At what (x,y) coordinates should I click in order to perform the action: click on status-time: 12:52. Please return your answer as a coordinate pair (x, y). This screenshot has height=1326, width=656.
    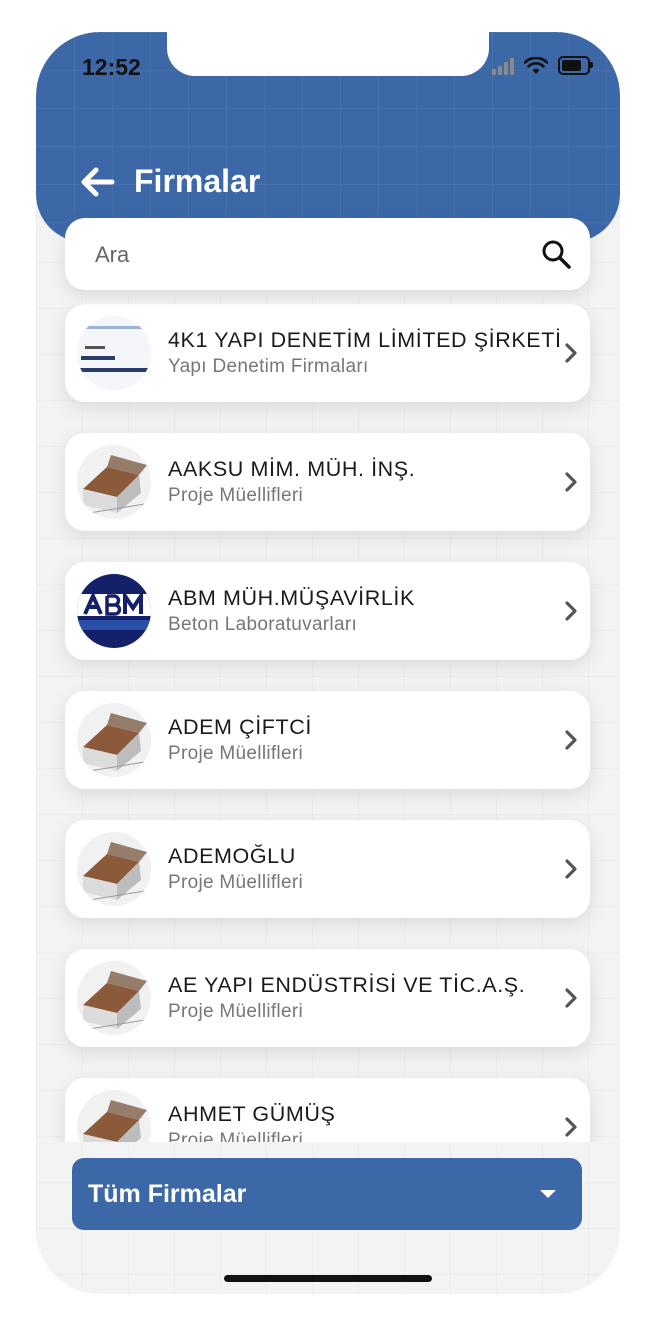
    Looking at the image, I should click on (111, 67).